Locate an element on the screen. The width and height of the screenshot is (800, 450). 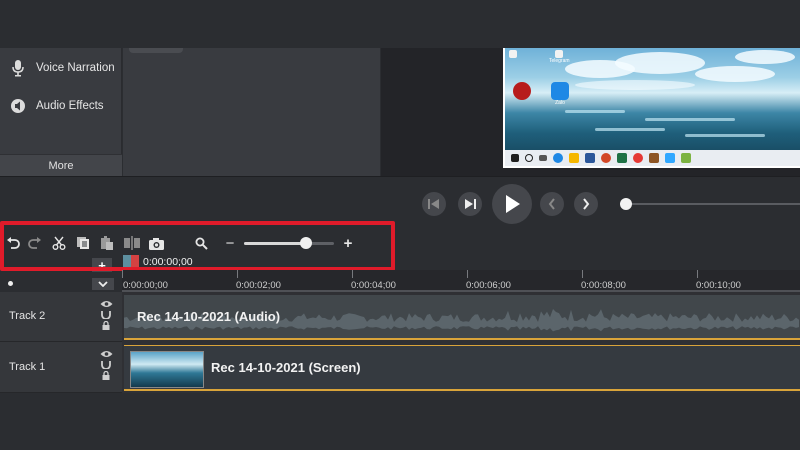
speaker-icon is located at coordinates (18, 106).